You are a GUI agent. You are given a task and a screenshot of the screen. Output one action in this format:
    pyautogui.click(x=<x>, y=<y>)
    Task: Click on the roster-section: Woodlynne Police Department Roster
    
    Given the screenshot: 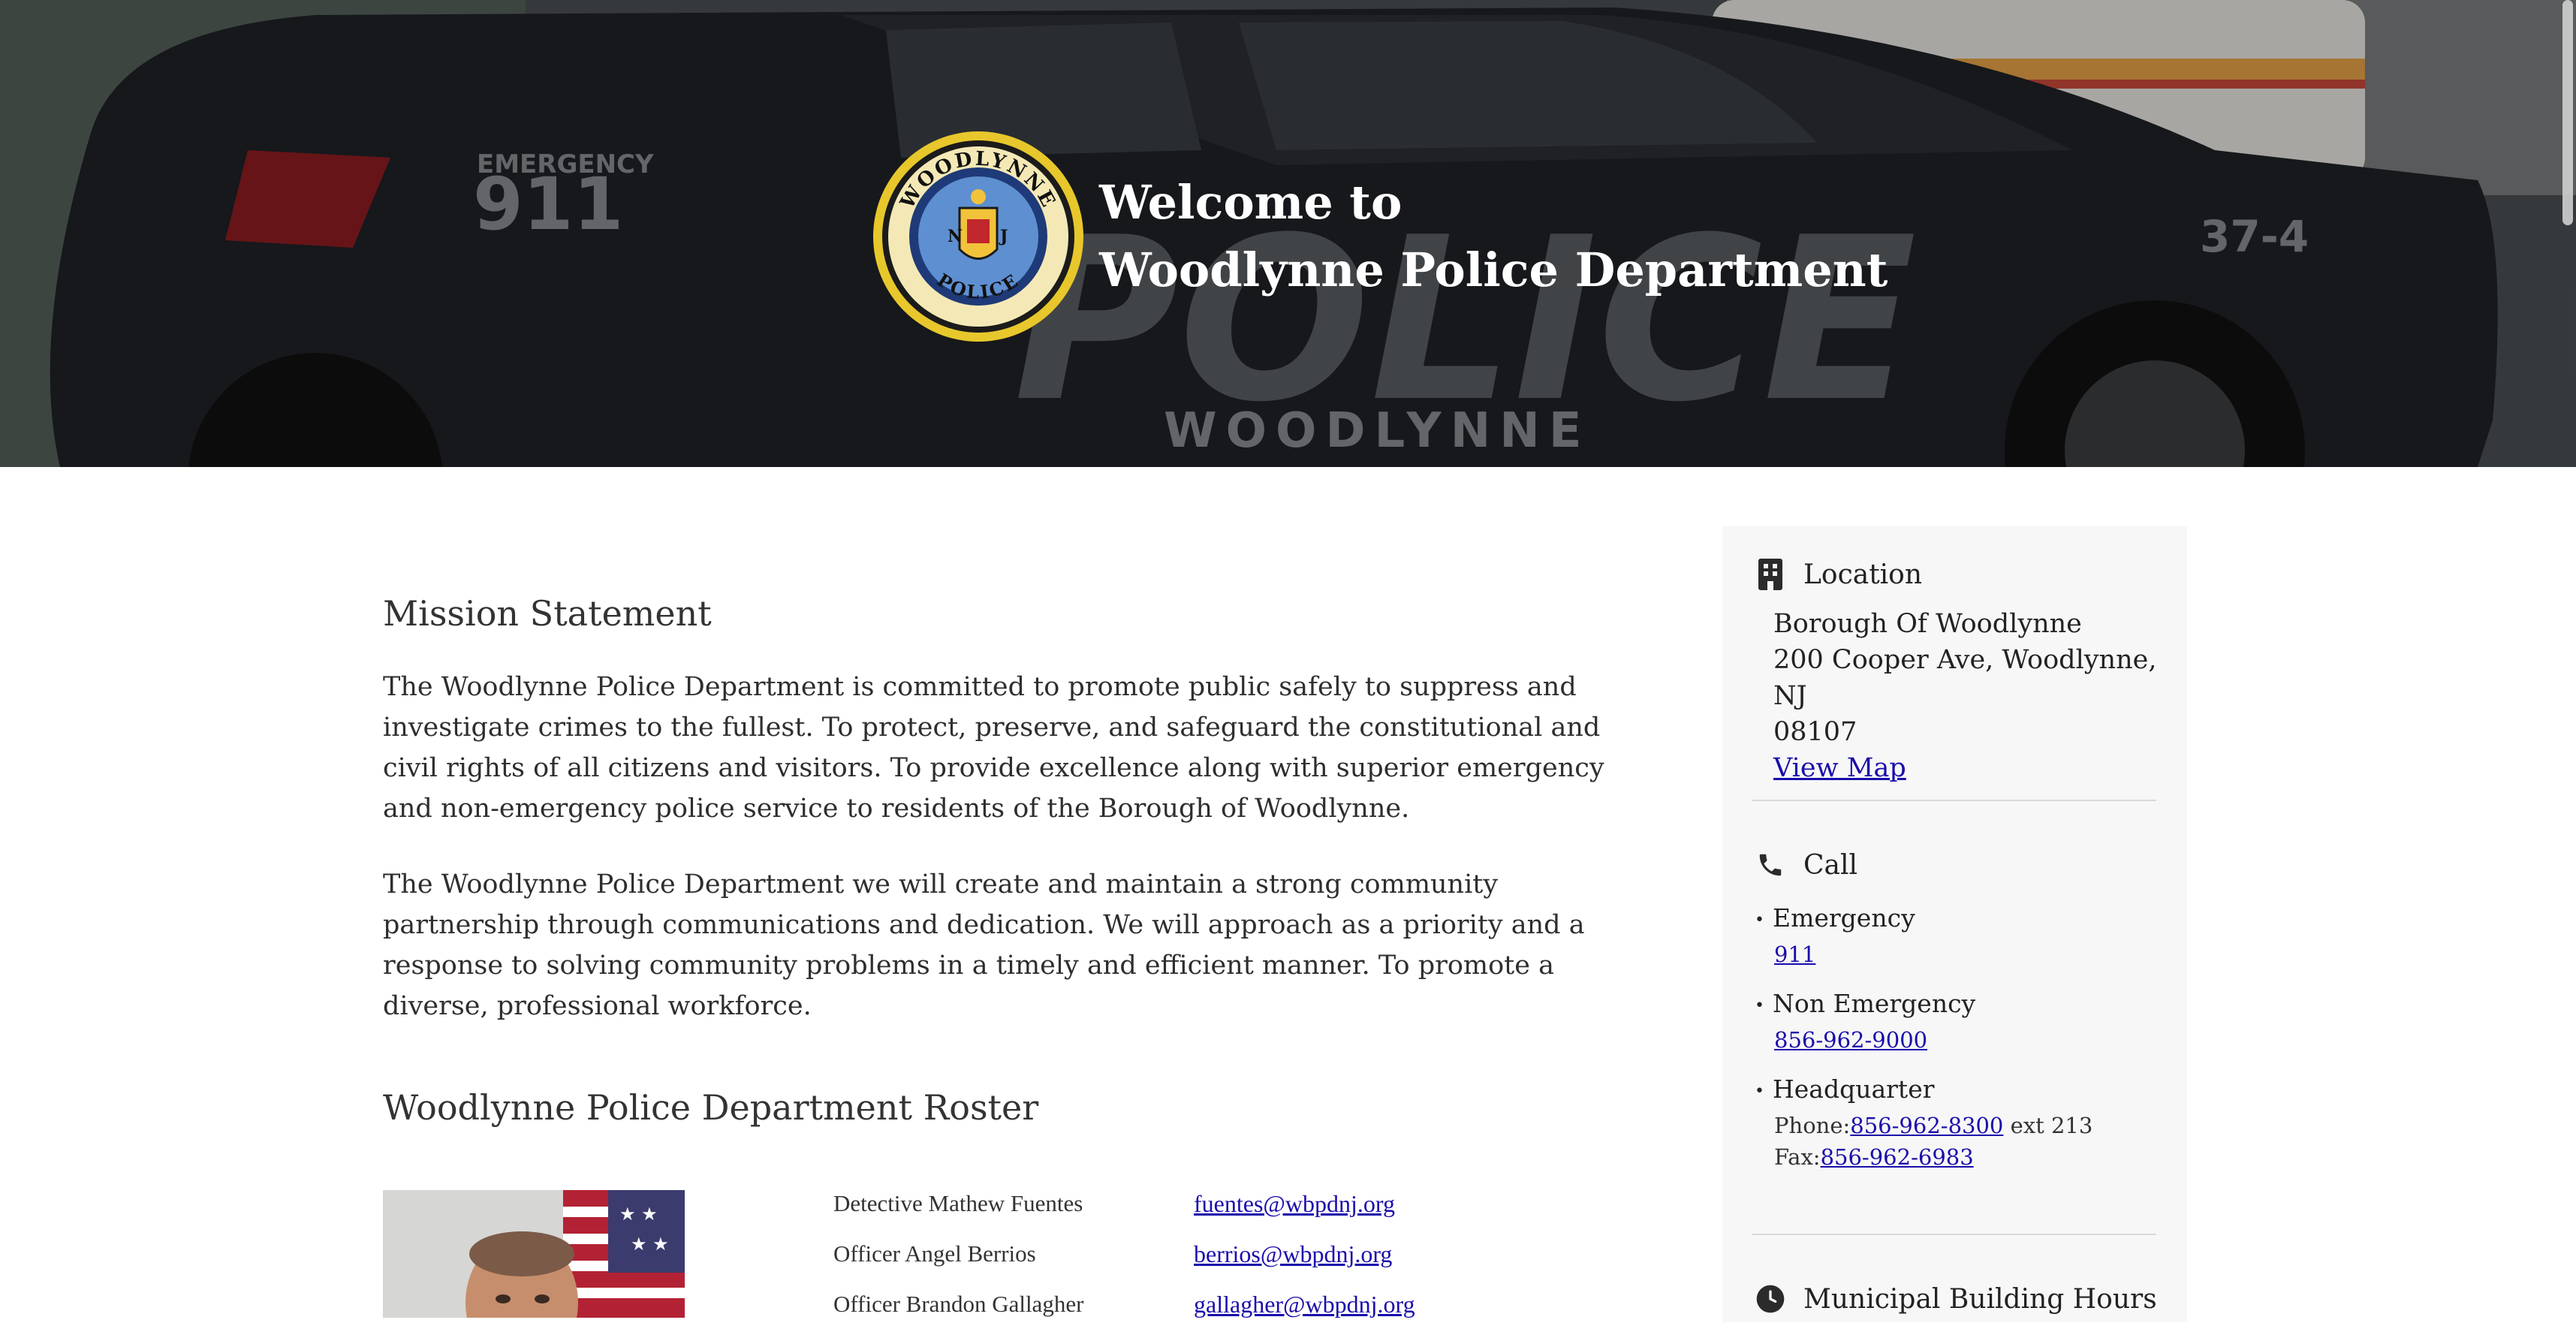 What is the action you would take?
    pyautogui.click(x=1021, y=1107)
    